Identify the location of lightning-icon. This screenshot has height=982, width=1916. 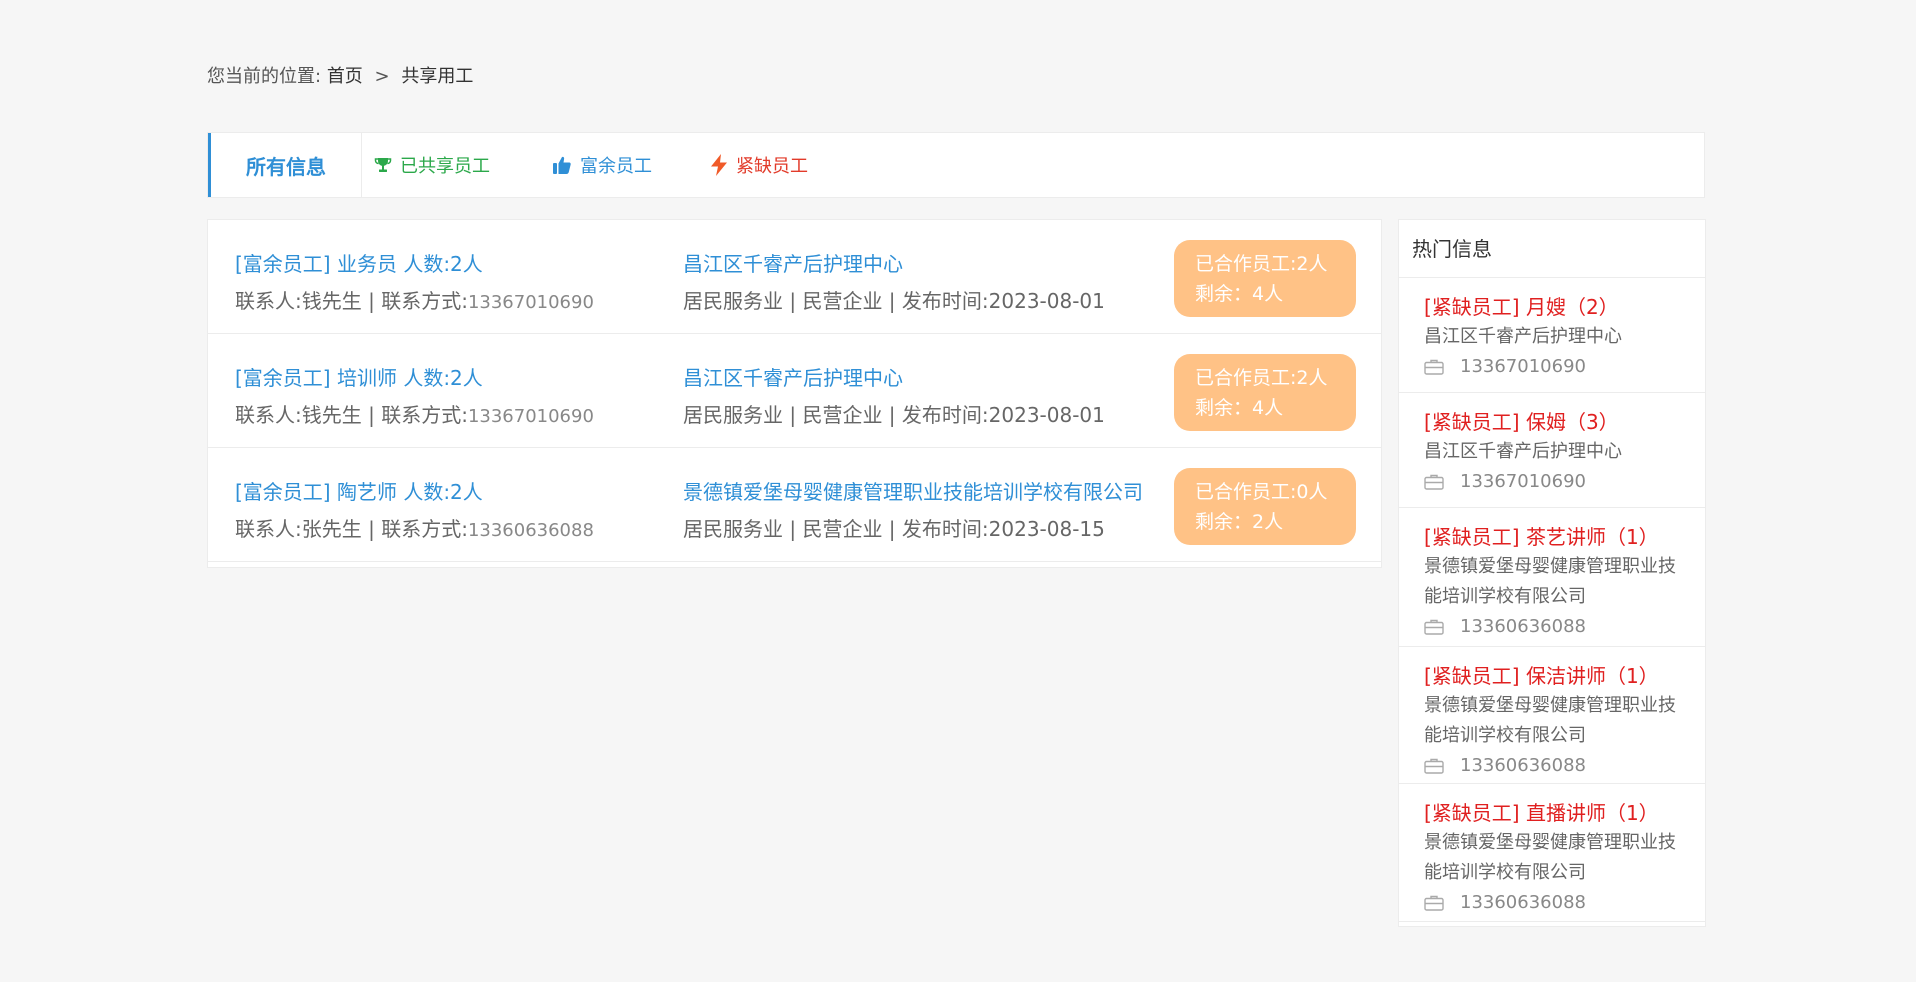
(719, 165).